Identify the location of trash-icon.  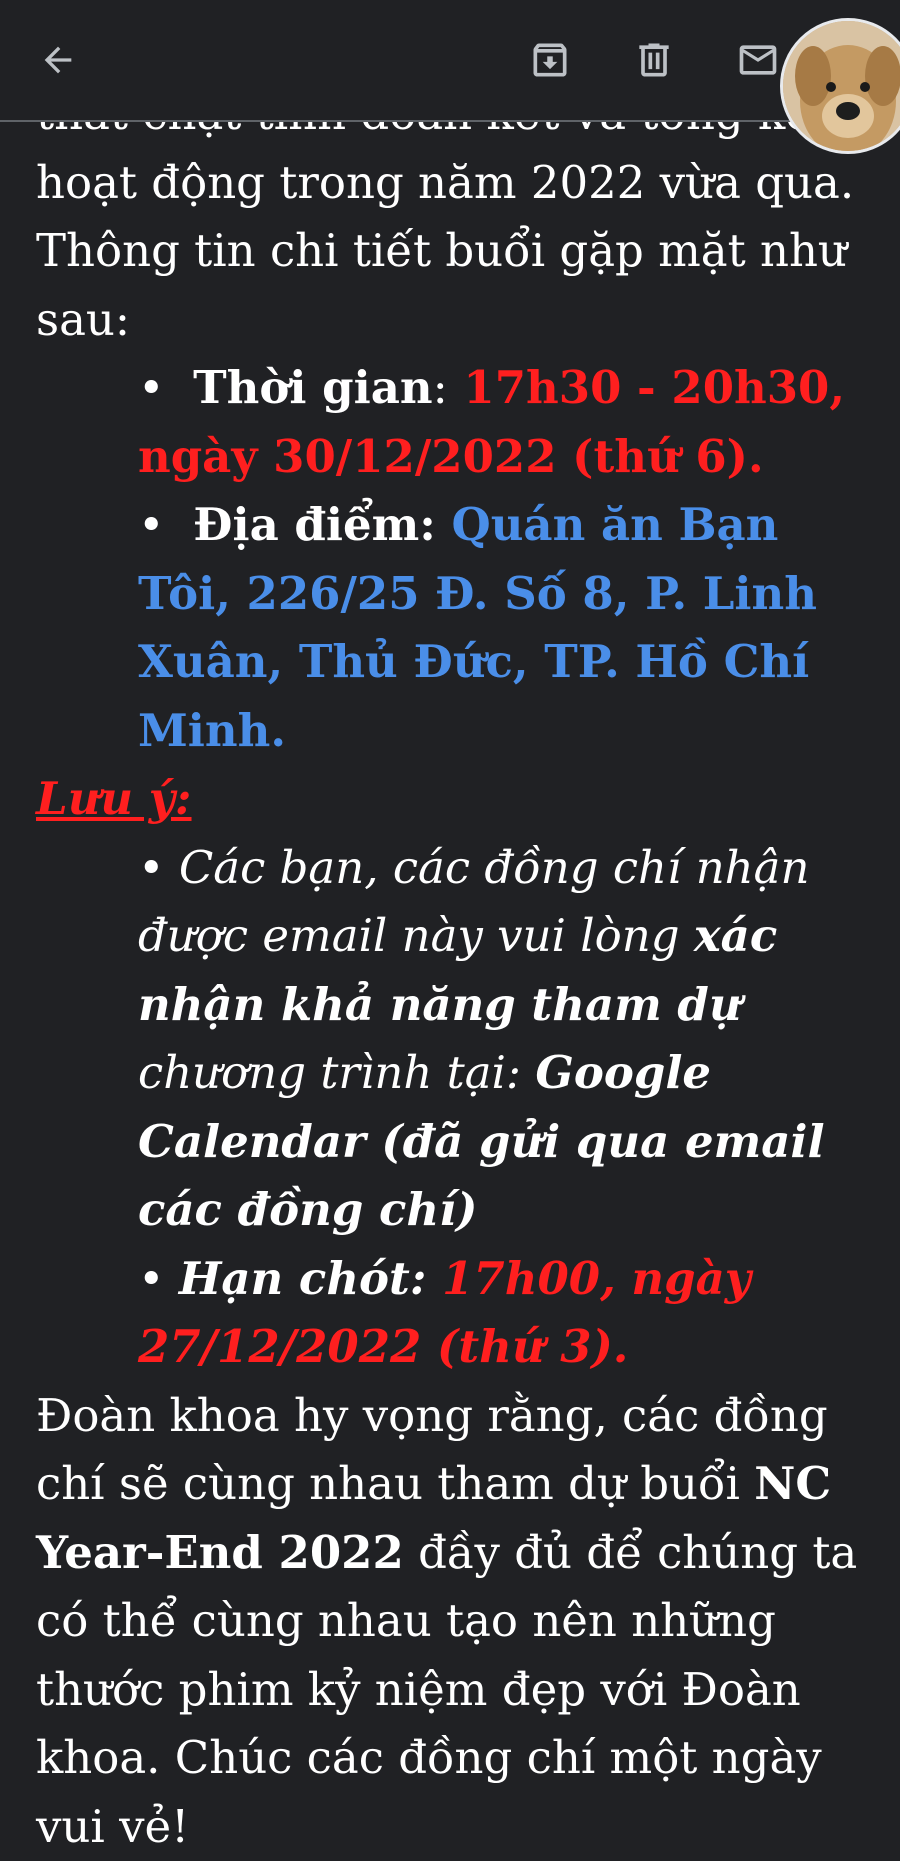
(654, 62).